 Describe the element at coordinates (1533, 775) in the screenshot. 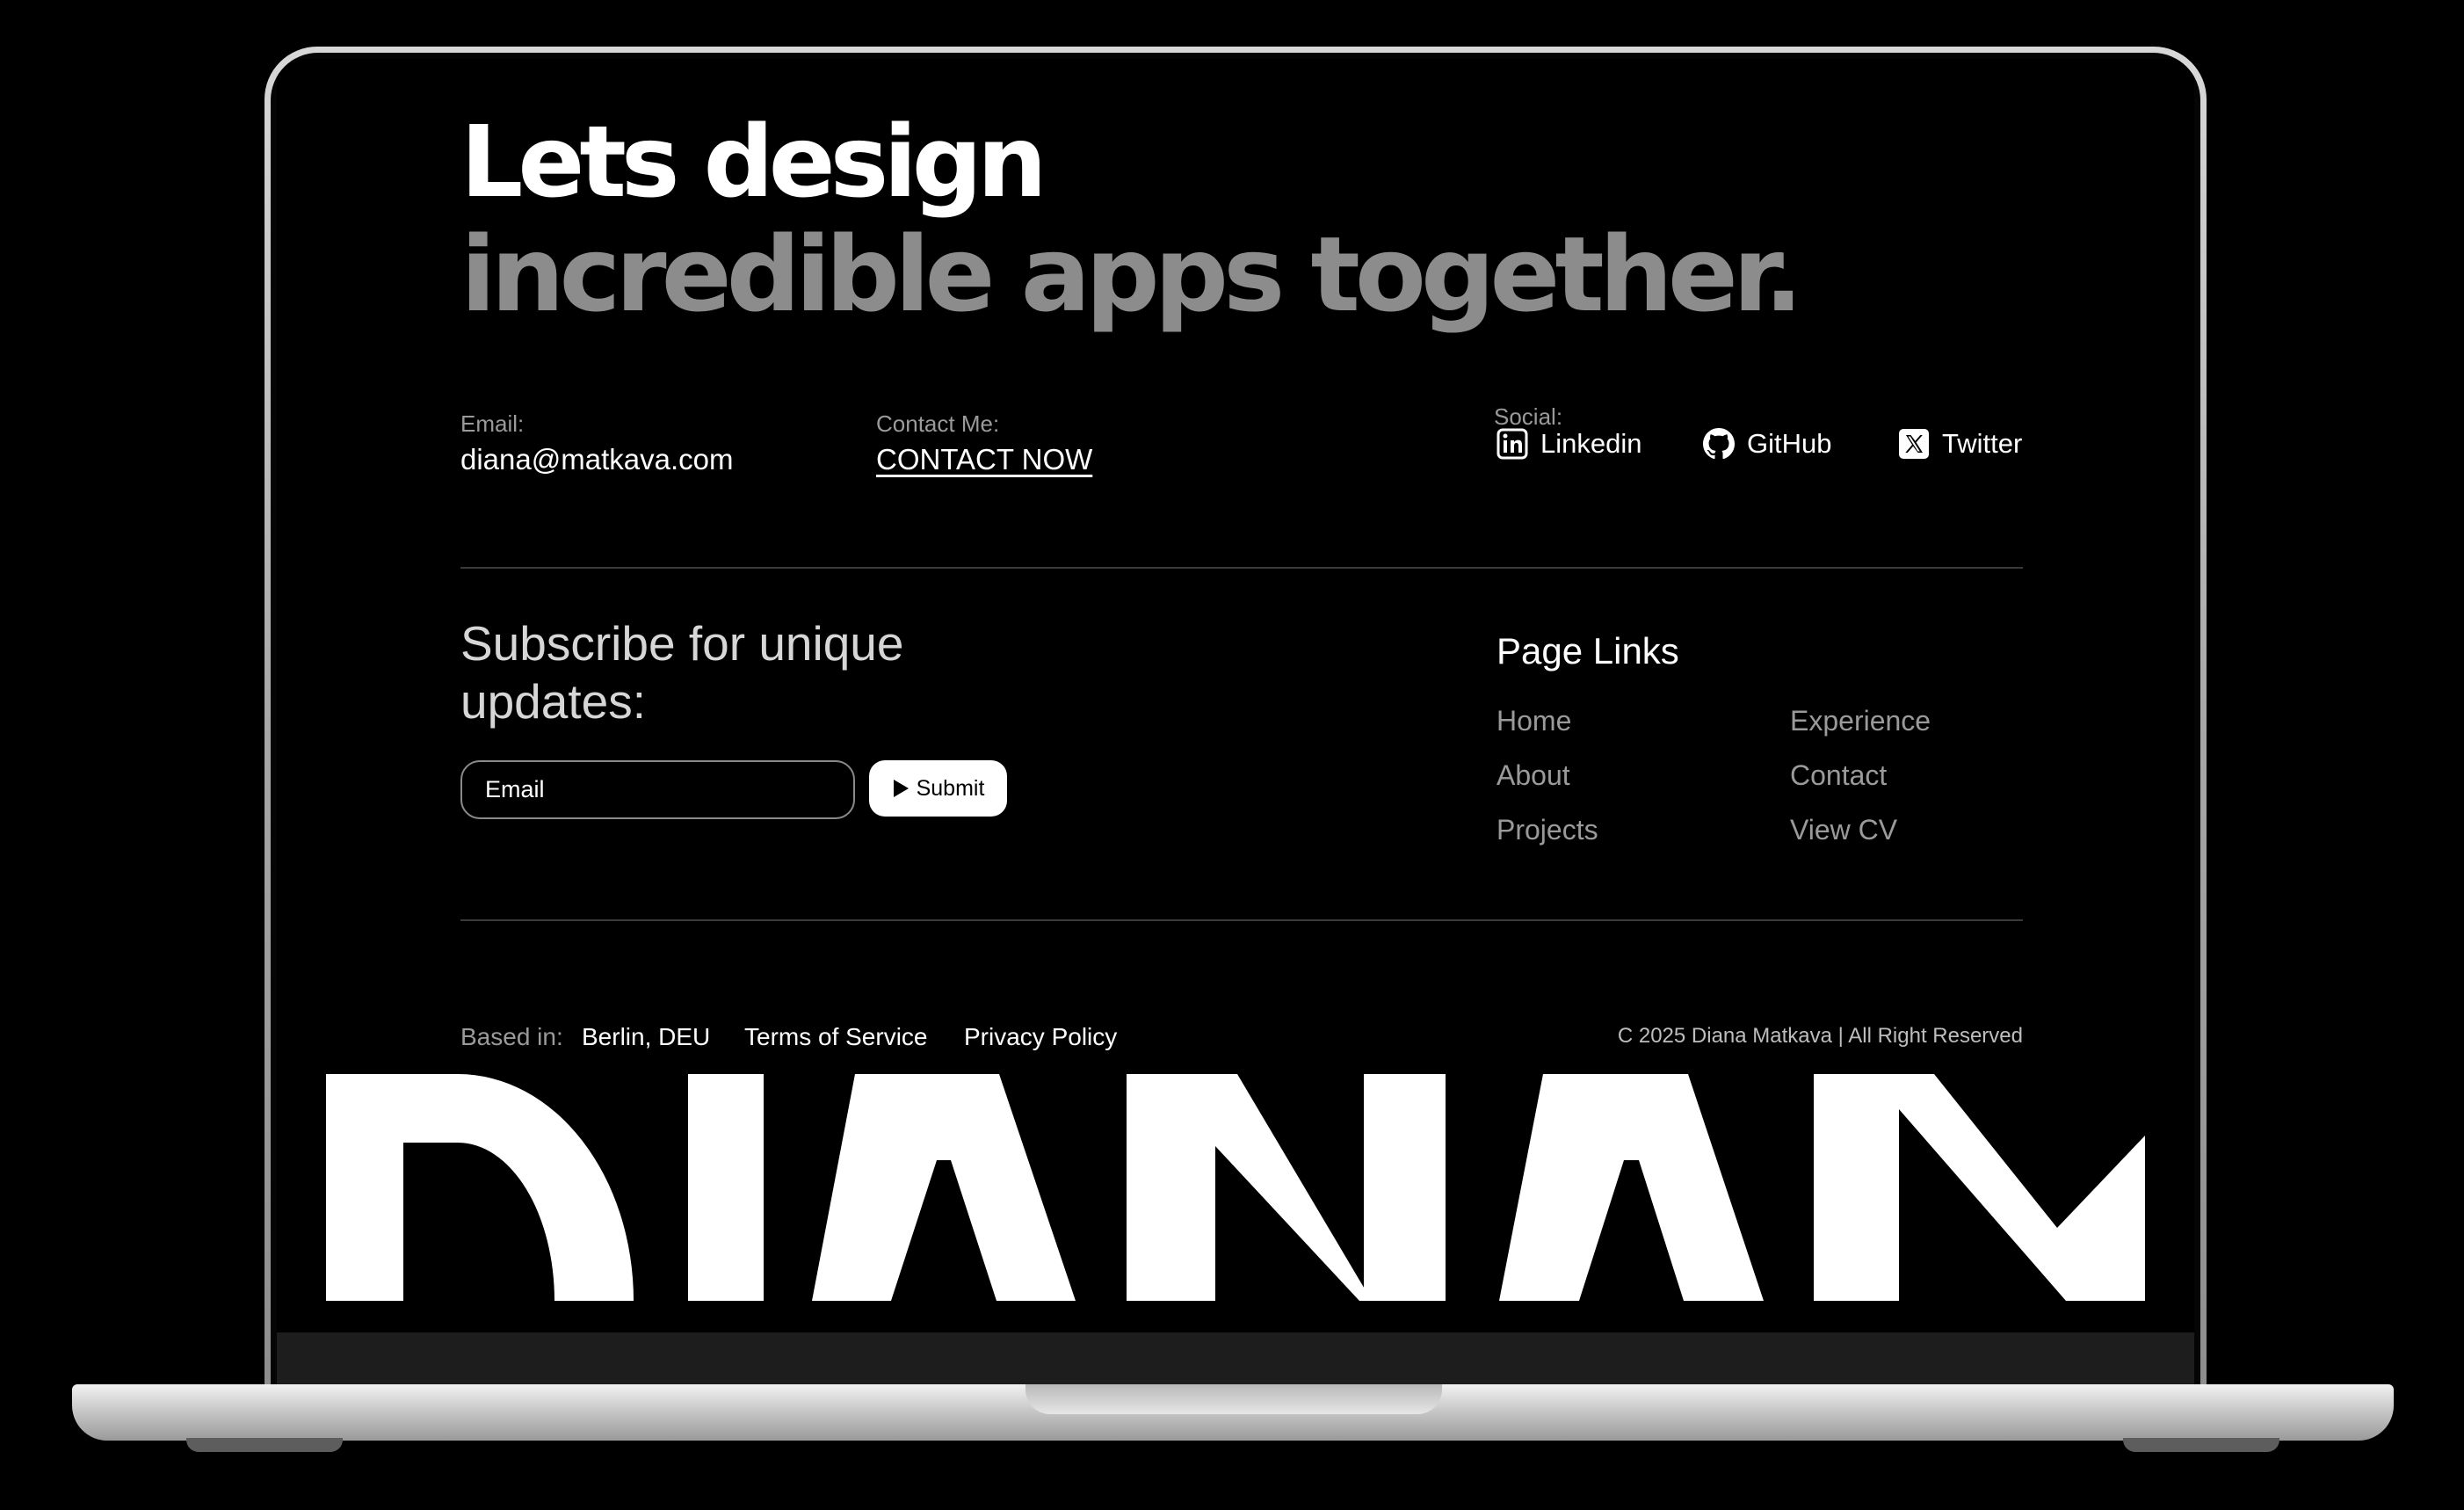

I see `page-link-about: About` at that location.